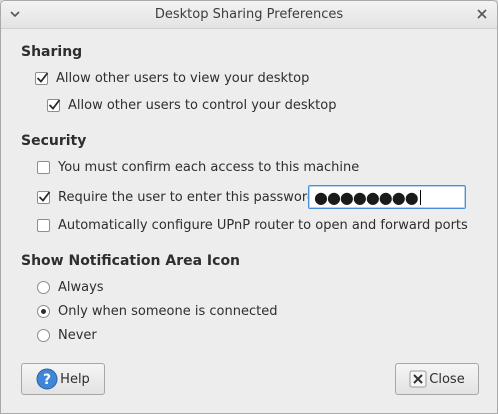  Describe the element at coordinates (168, 311) in the screenshot. I see `notify-connected-label: Only when someone is connected` at that location.